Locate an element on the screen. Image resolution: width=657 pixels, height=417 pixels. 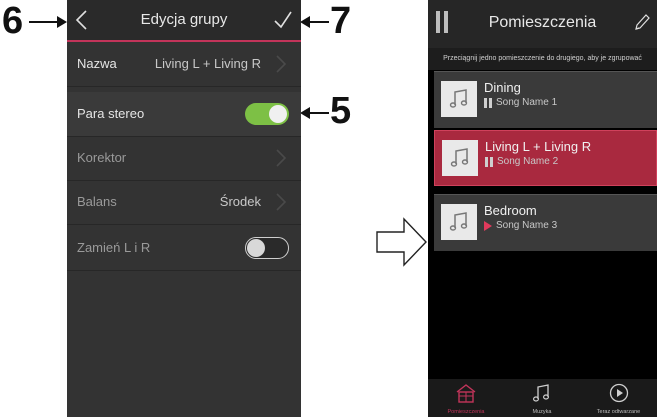
confirm-check-icon is located at coordinates (283, 20).